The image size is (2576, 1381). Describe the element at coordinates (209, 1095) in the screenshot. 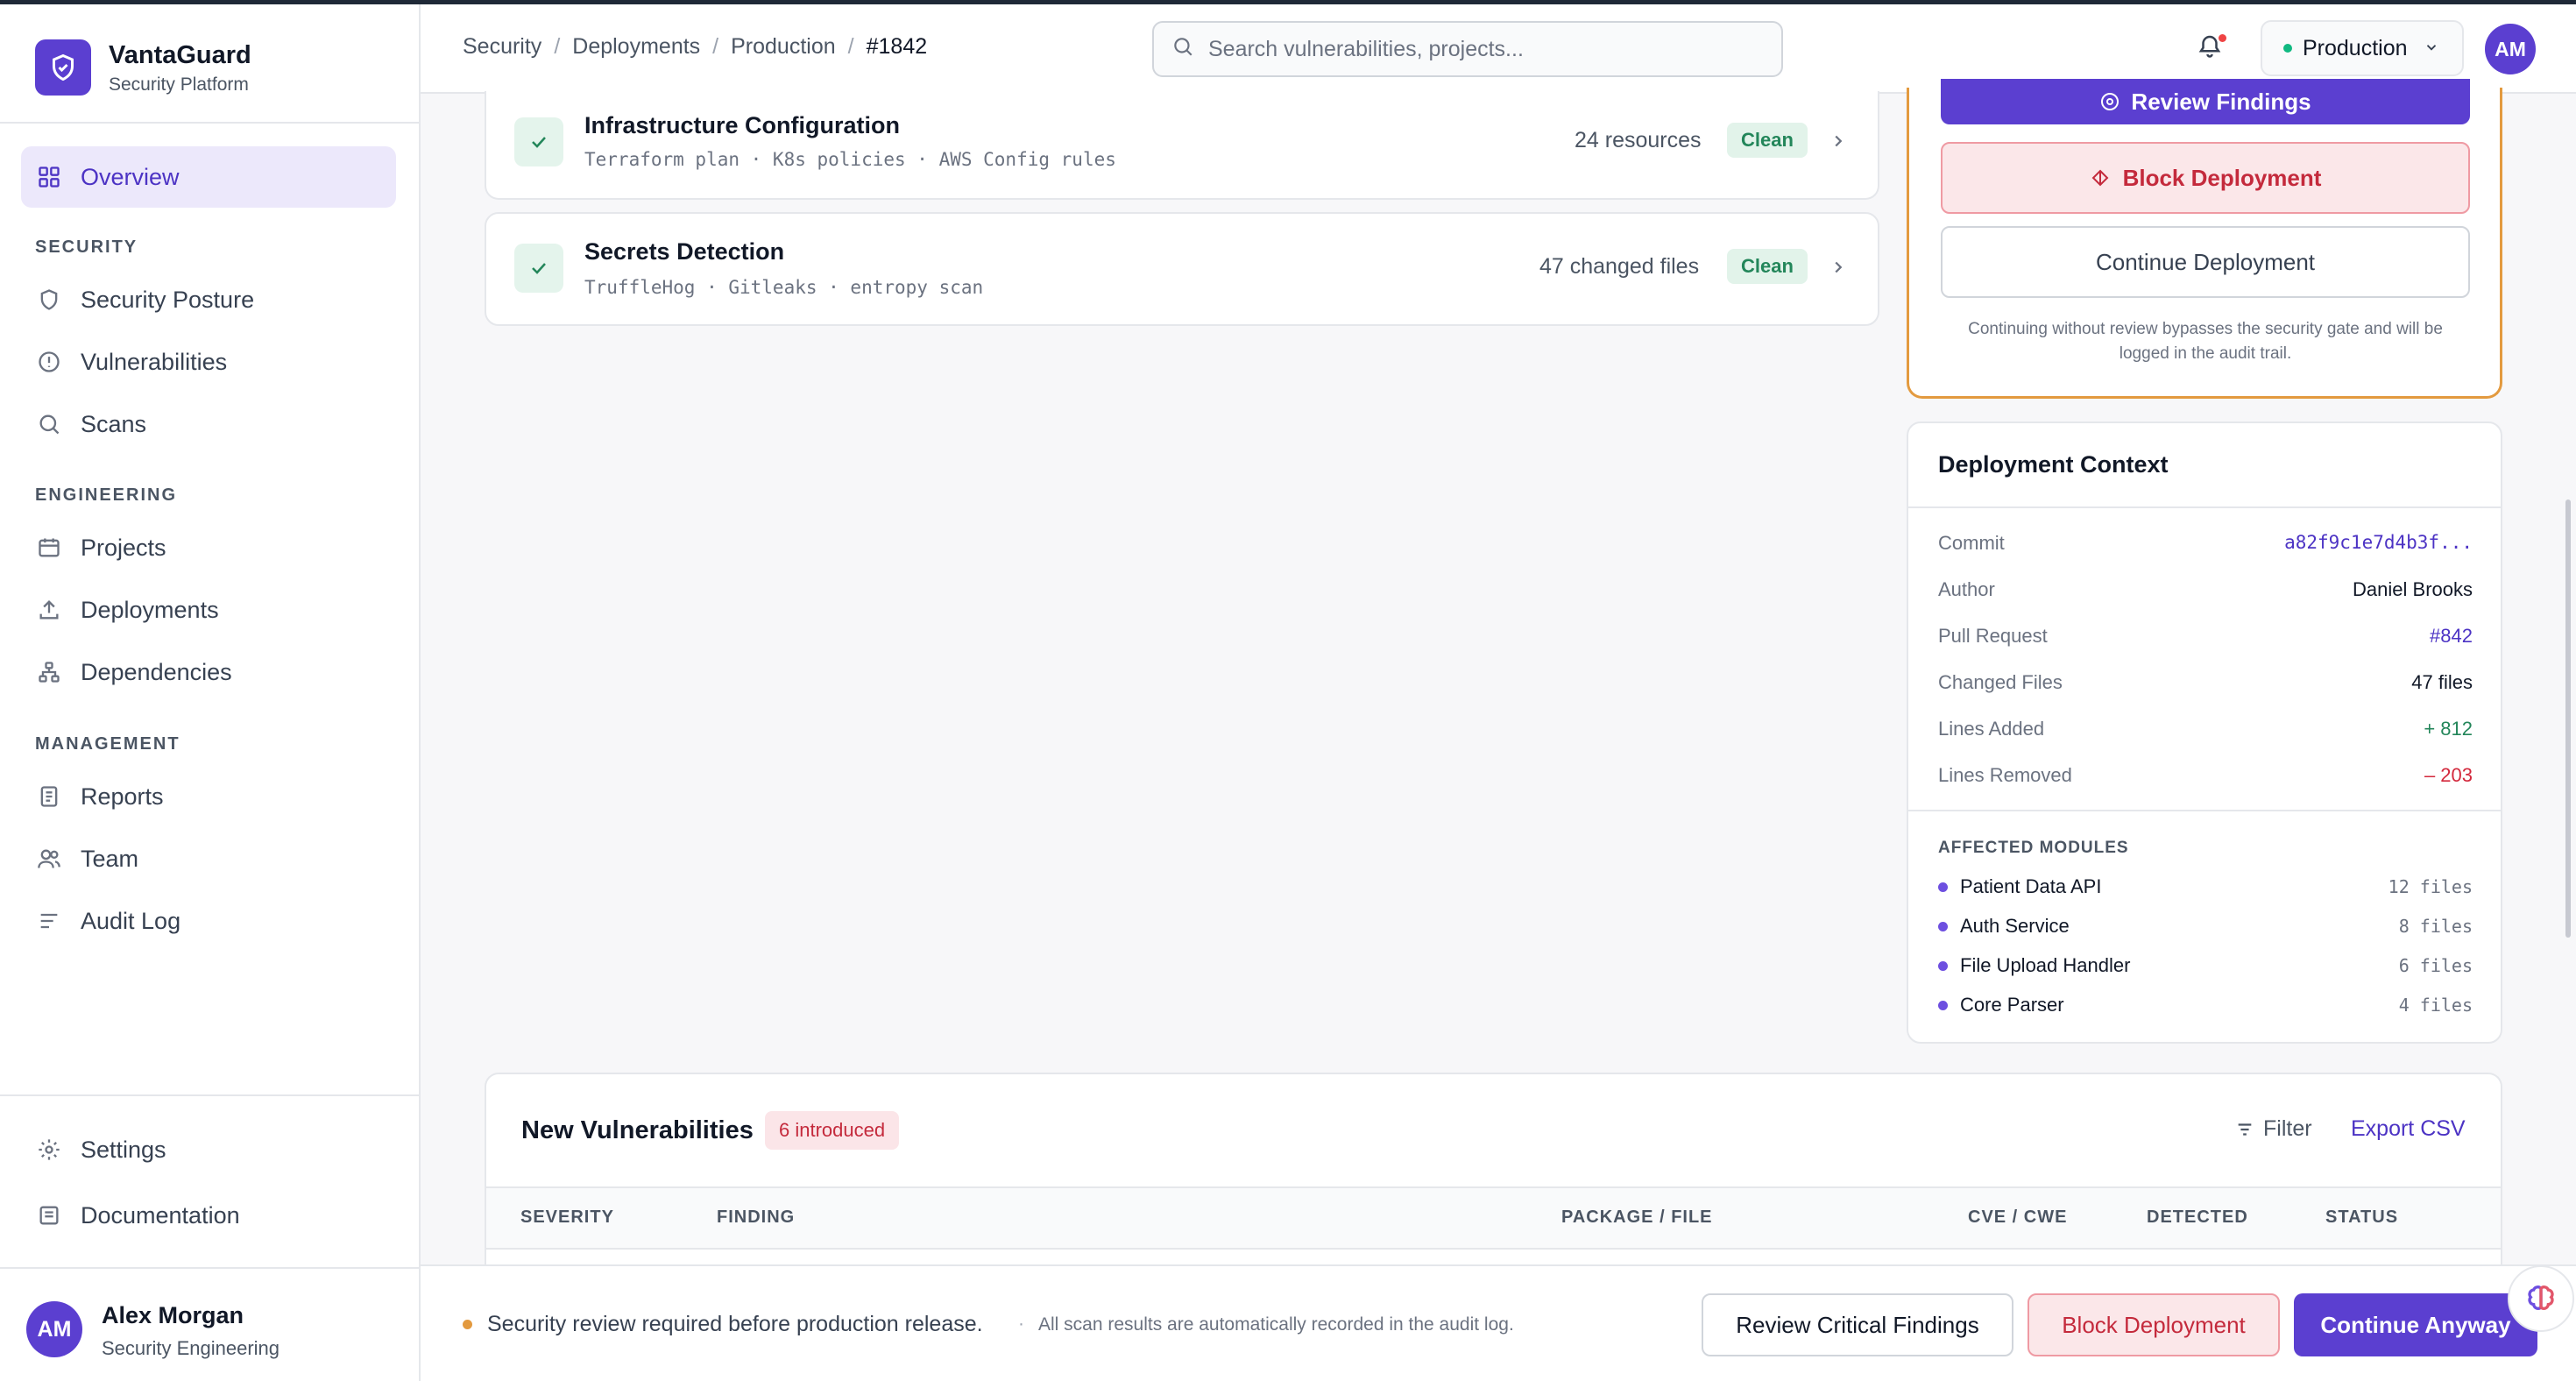

I see `sidebar-divider` at that location.